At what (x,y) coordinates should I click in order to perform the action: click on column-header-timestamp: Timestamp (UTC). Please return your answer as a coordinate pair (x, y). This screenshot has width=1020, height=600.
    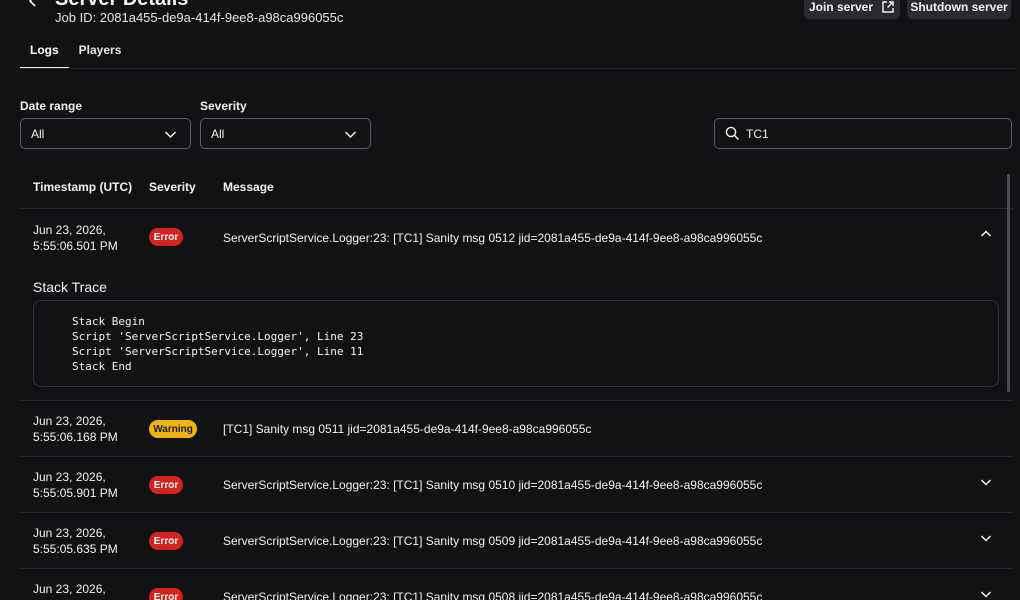
    Looking at the image, I should click on (82, 187).